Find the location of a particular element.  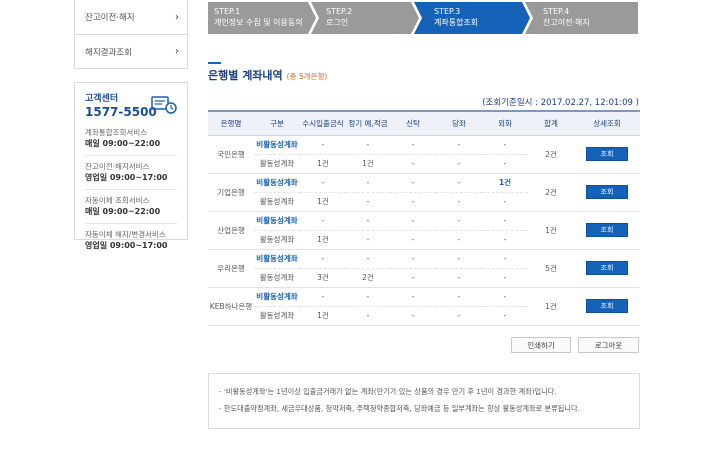

page-title: 은행별 계좌내역 (총 5개은행) is located at coordinates (267, 75).